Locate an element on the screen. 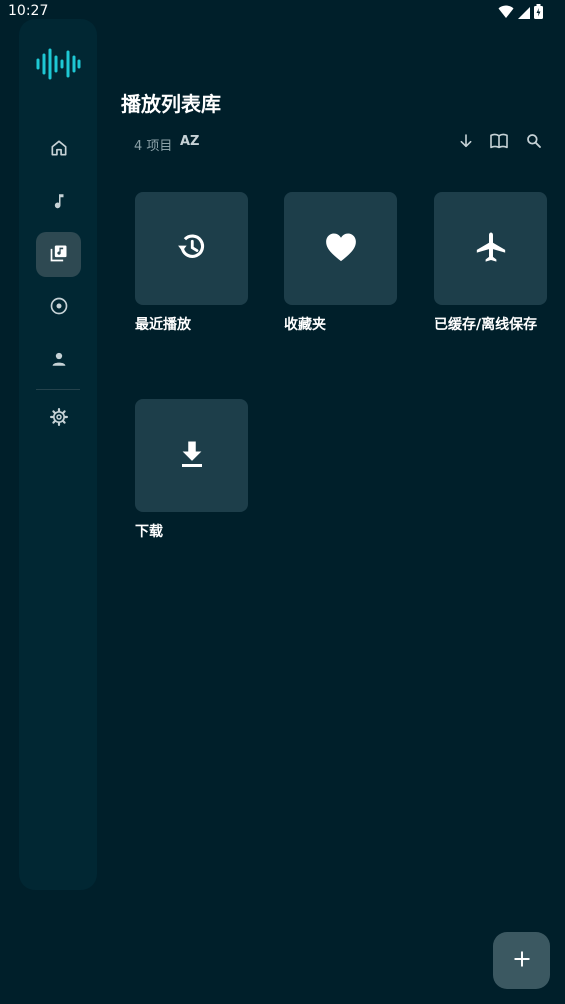 The width and height of the screenshot is (565, 1004). nav-home is located at coordinates (58, 149).